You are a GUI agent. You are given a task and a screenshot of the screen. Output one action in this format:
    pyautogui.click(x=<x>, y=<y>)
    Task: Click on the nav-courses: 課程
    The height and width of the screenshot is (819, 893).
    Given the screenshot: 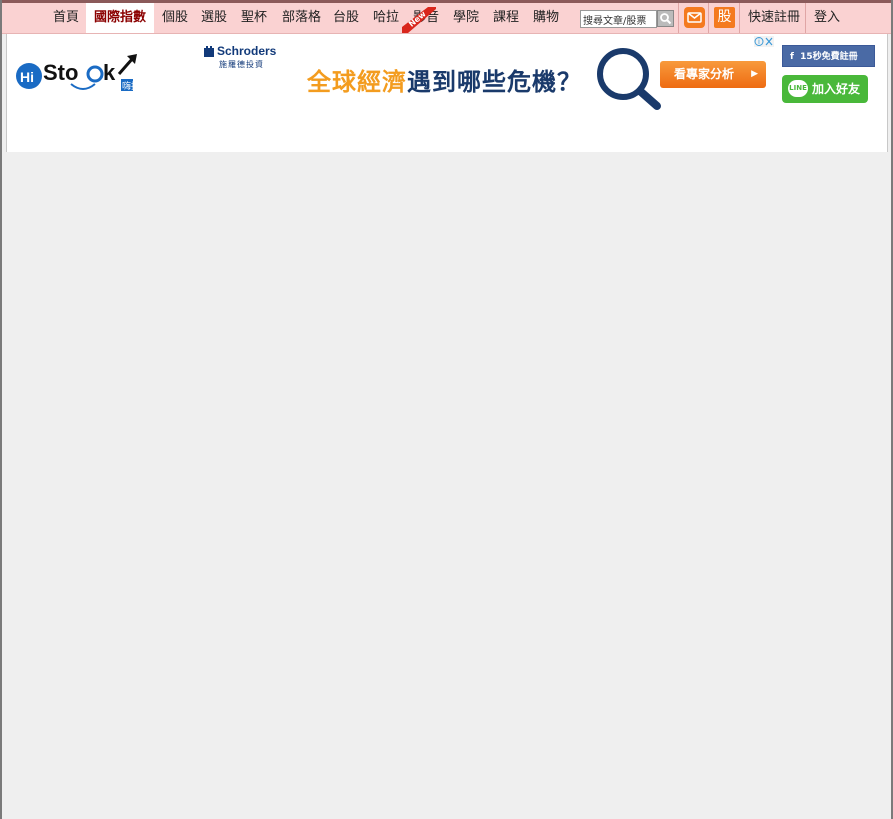 What is the action you would take?
    pyautogui.click(x=506, y=18)
    